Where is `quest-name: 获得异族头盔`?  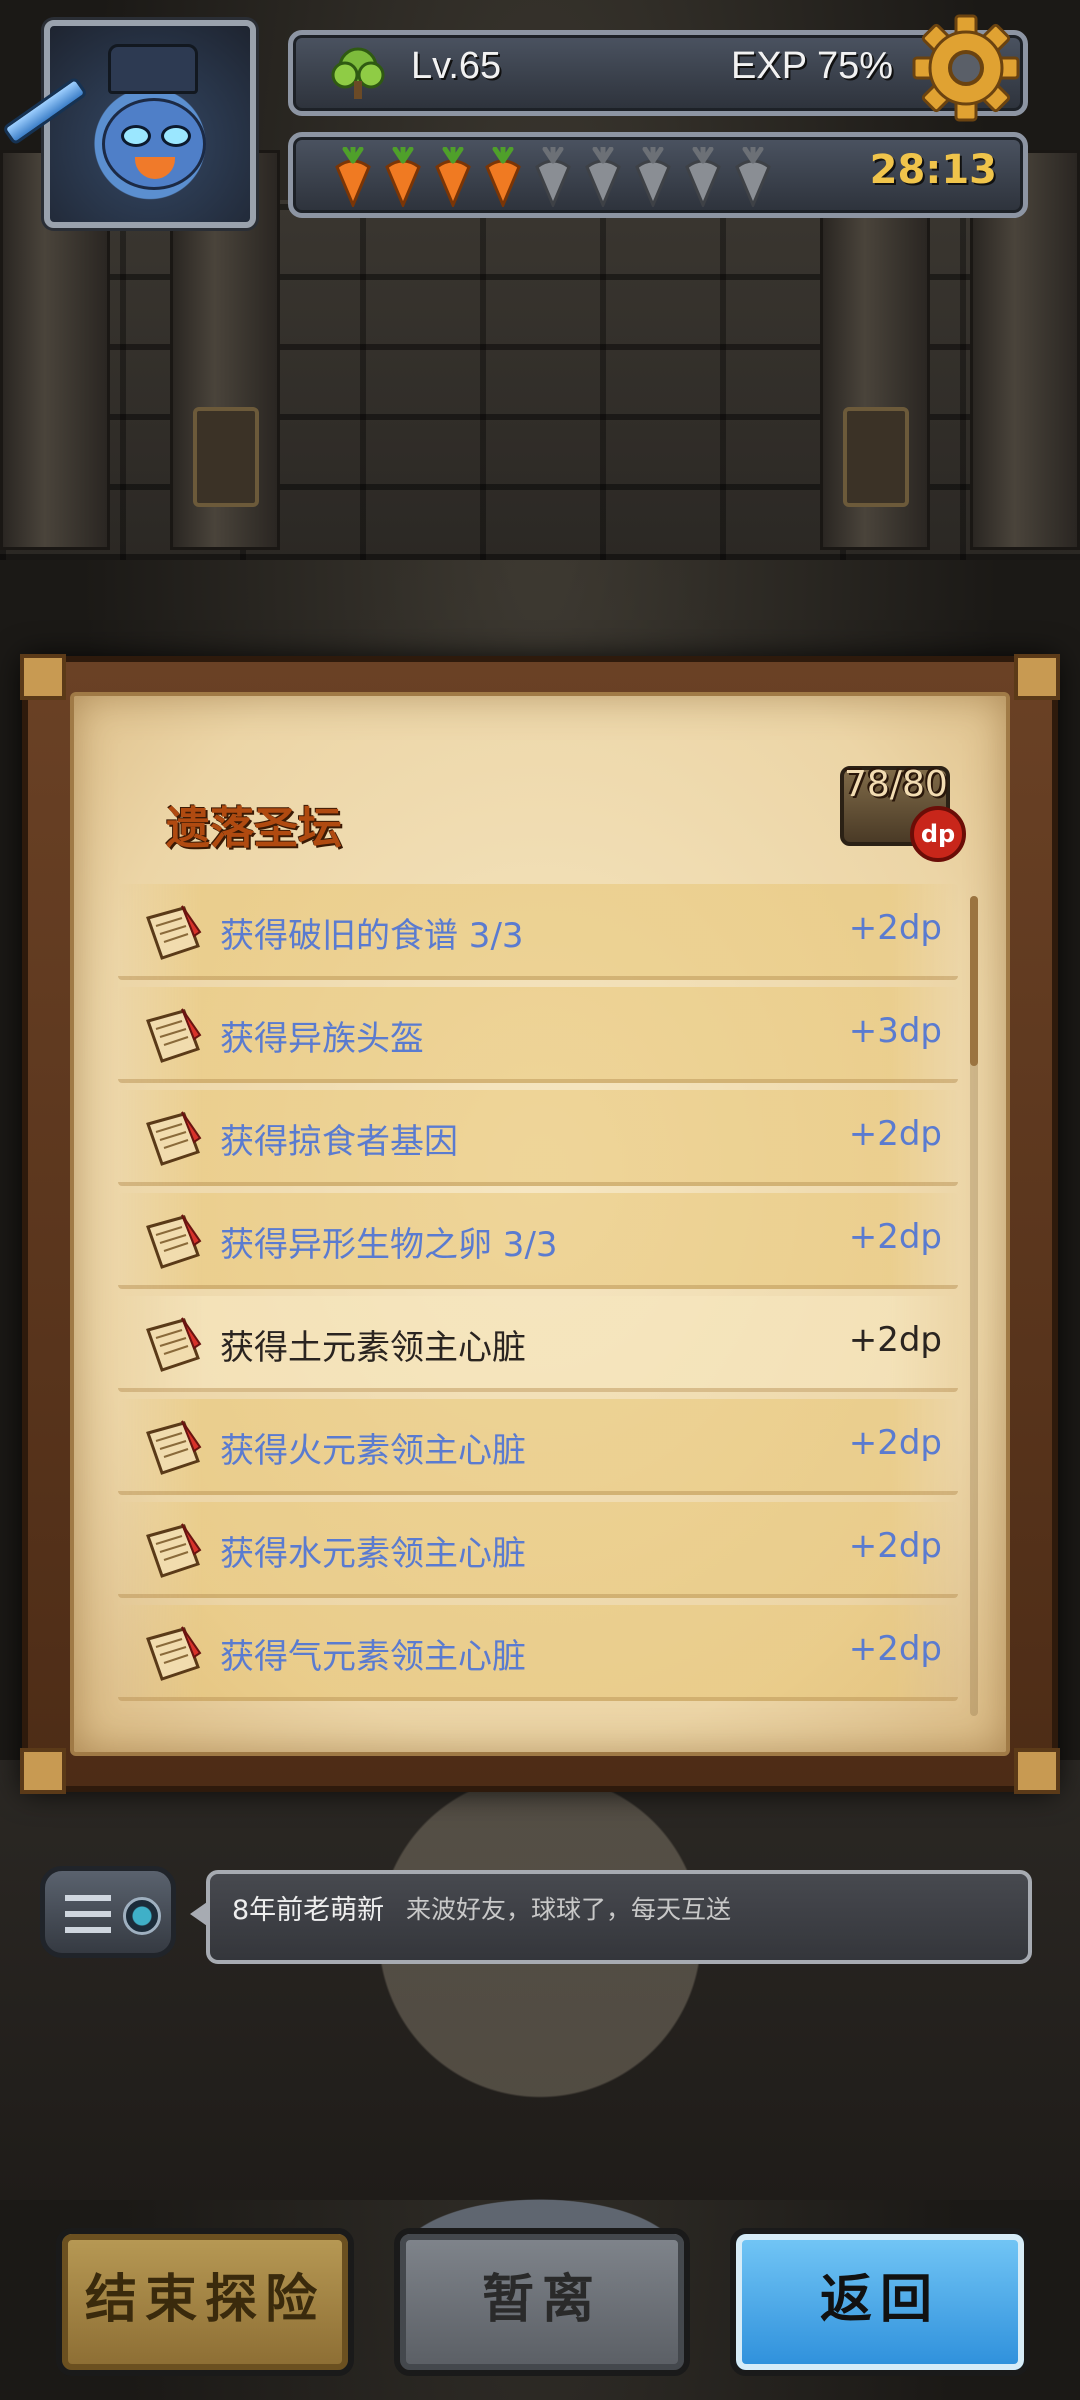 quest-name: 获得异族头盔 is located at coordinates (322, 1039).